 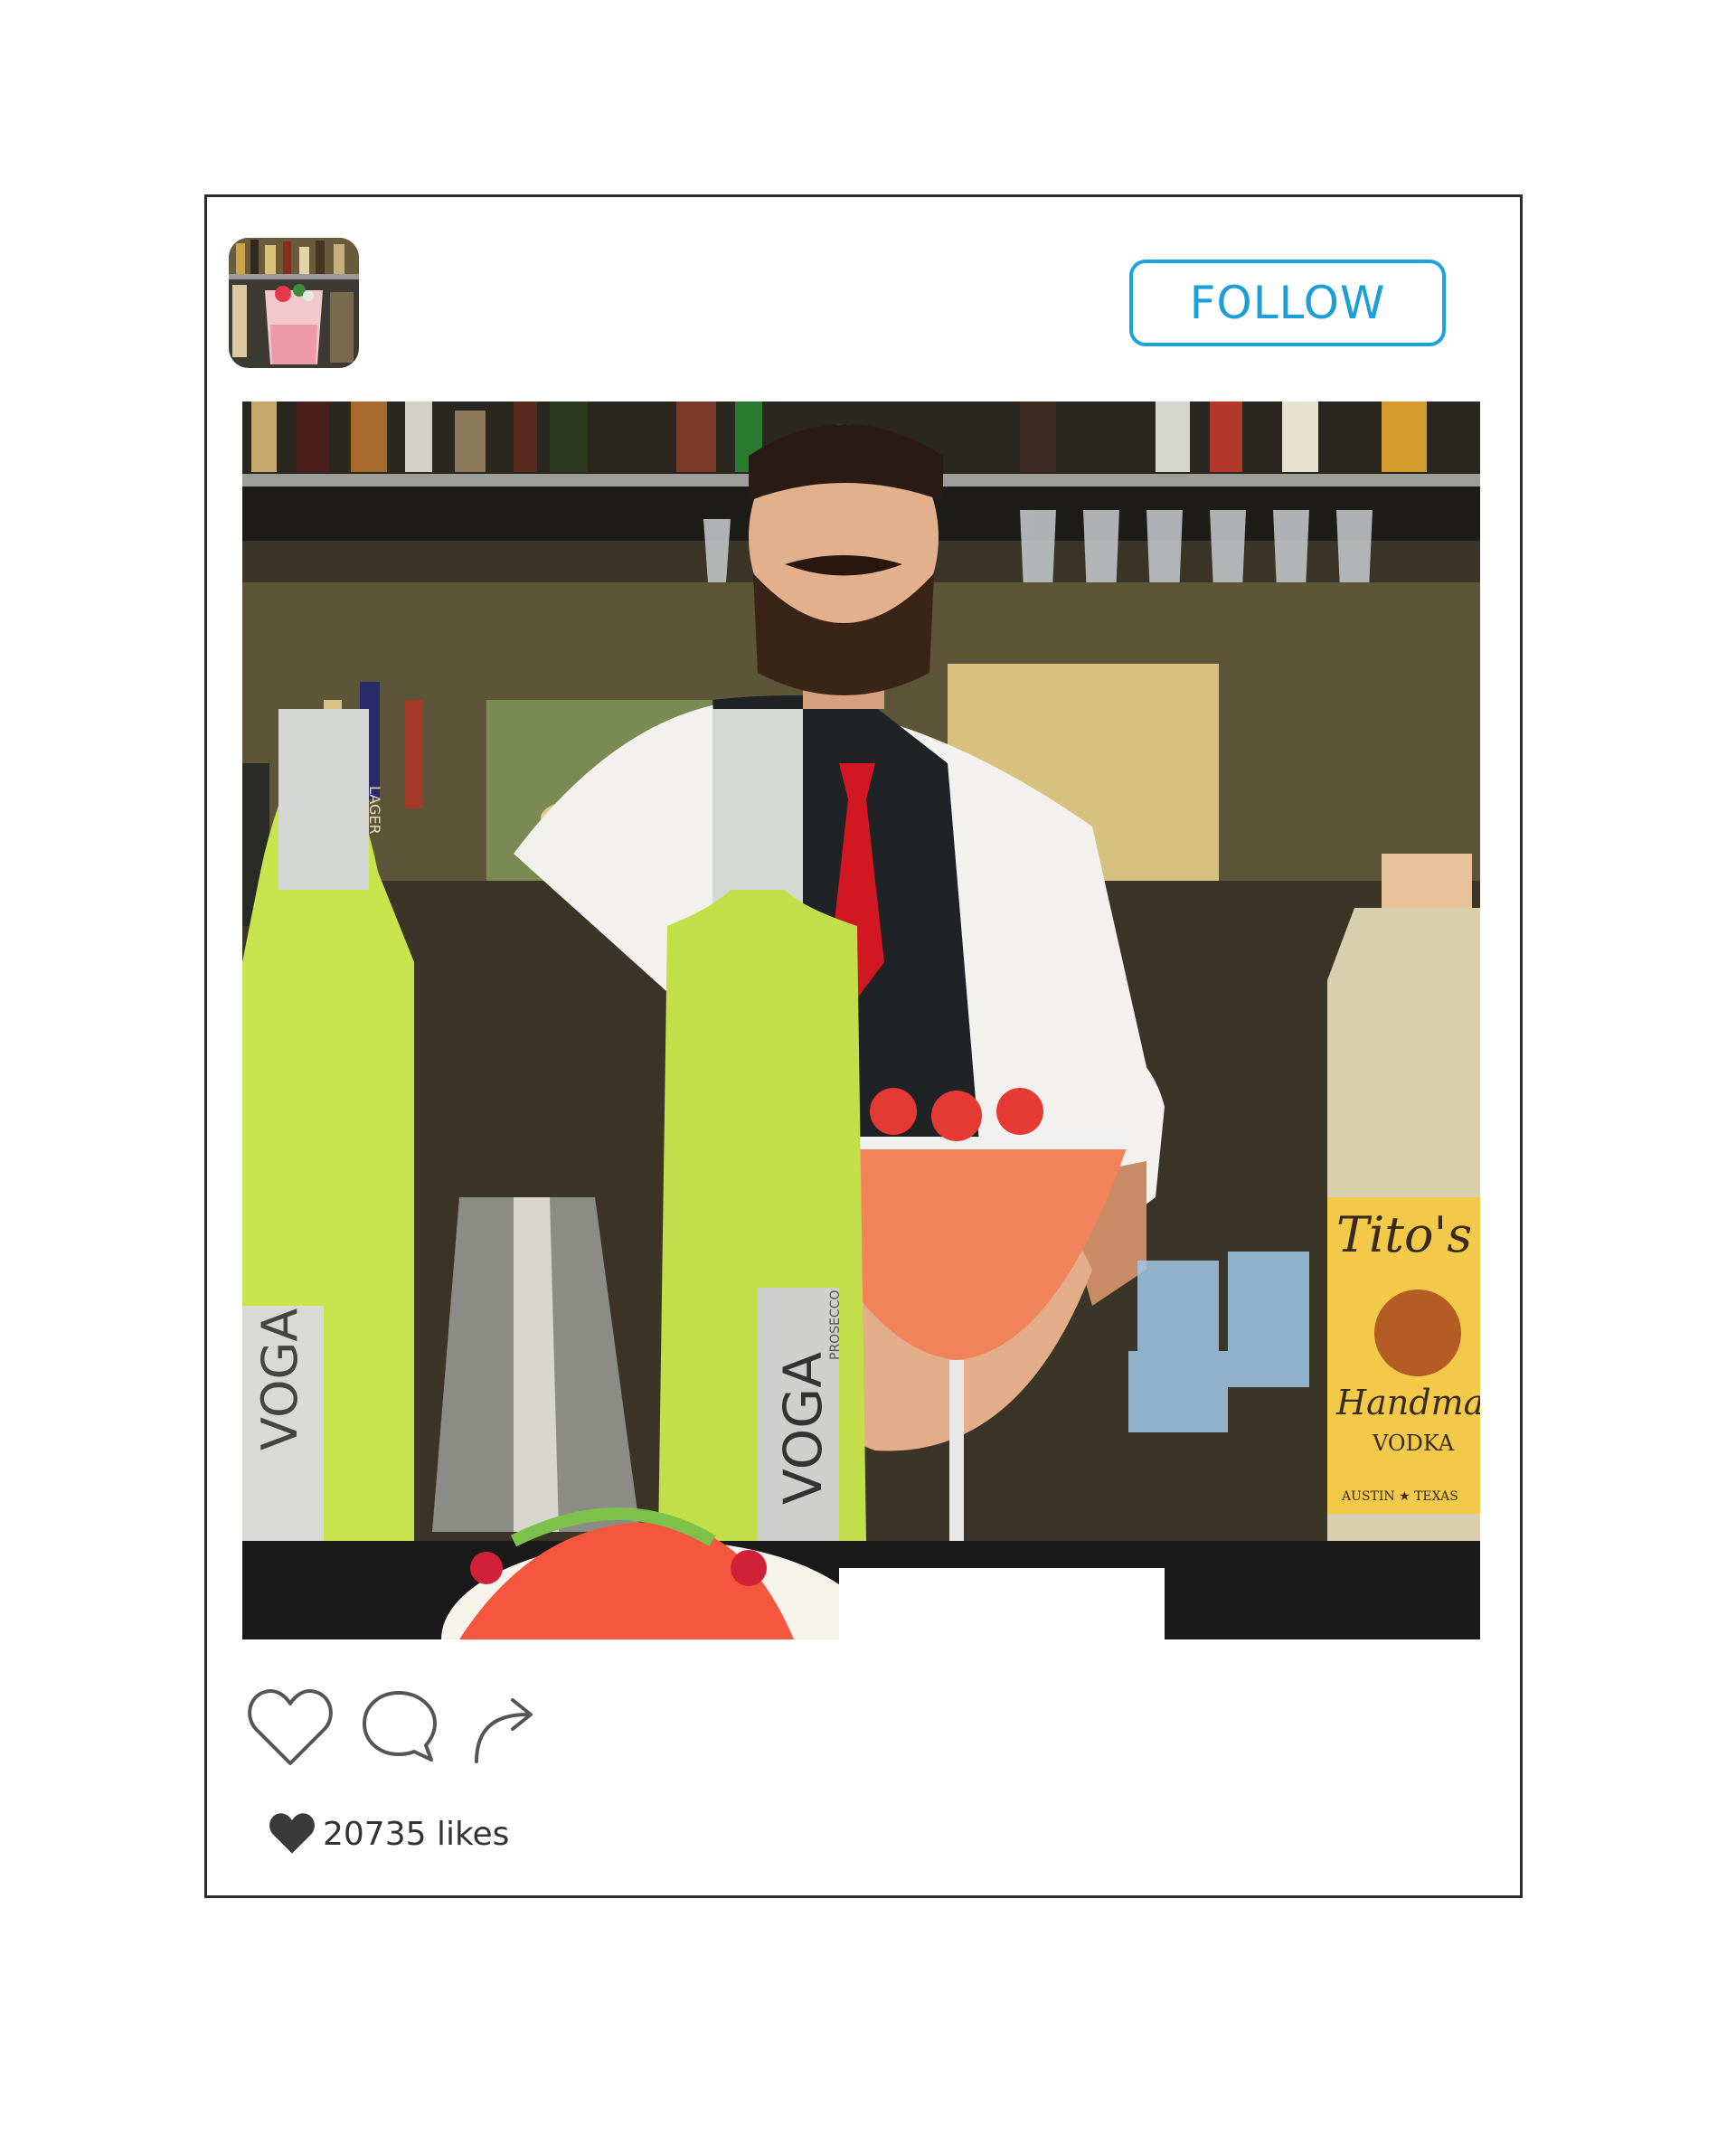 I want to click on heart-filled-icon, so click(x=292, y=1833).